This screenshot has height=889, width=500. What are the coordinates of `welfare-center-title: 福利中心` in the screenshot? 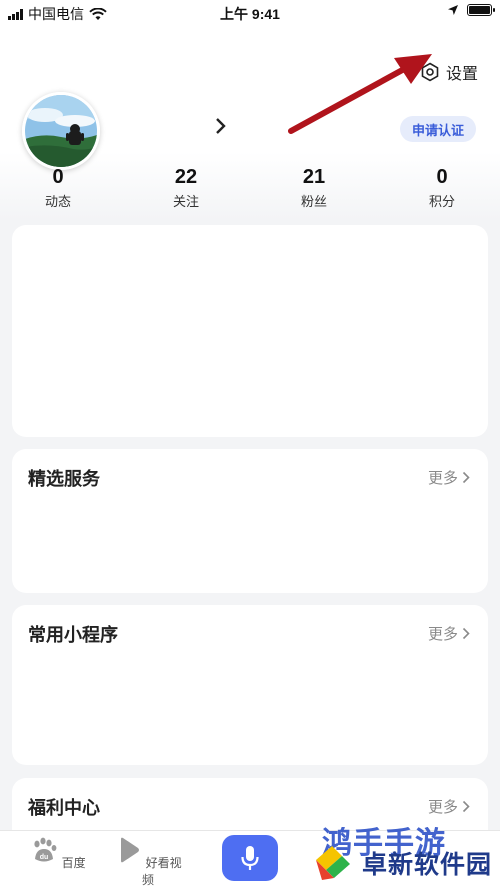 It's located at (64, 808).